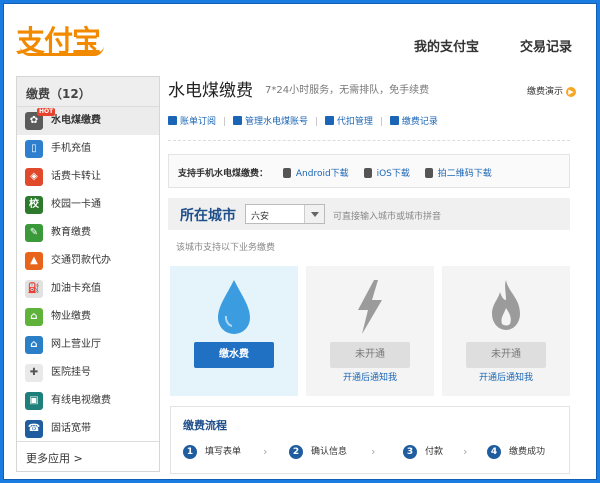 The width and height of the screenshot is (600, 483). I want to click on hot-badge: HOT, so click(46, 112).